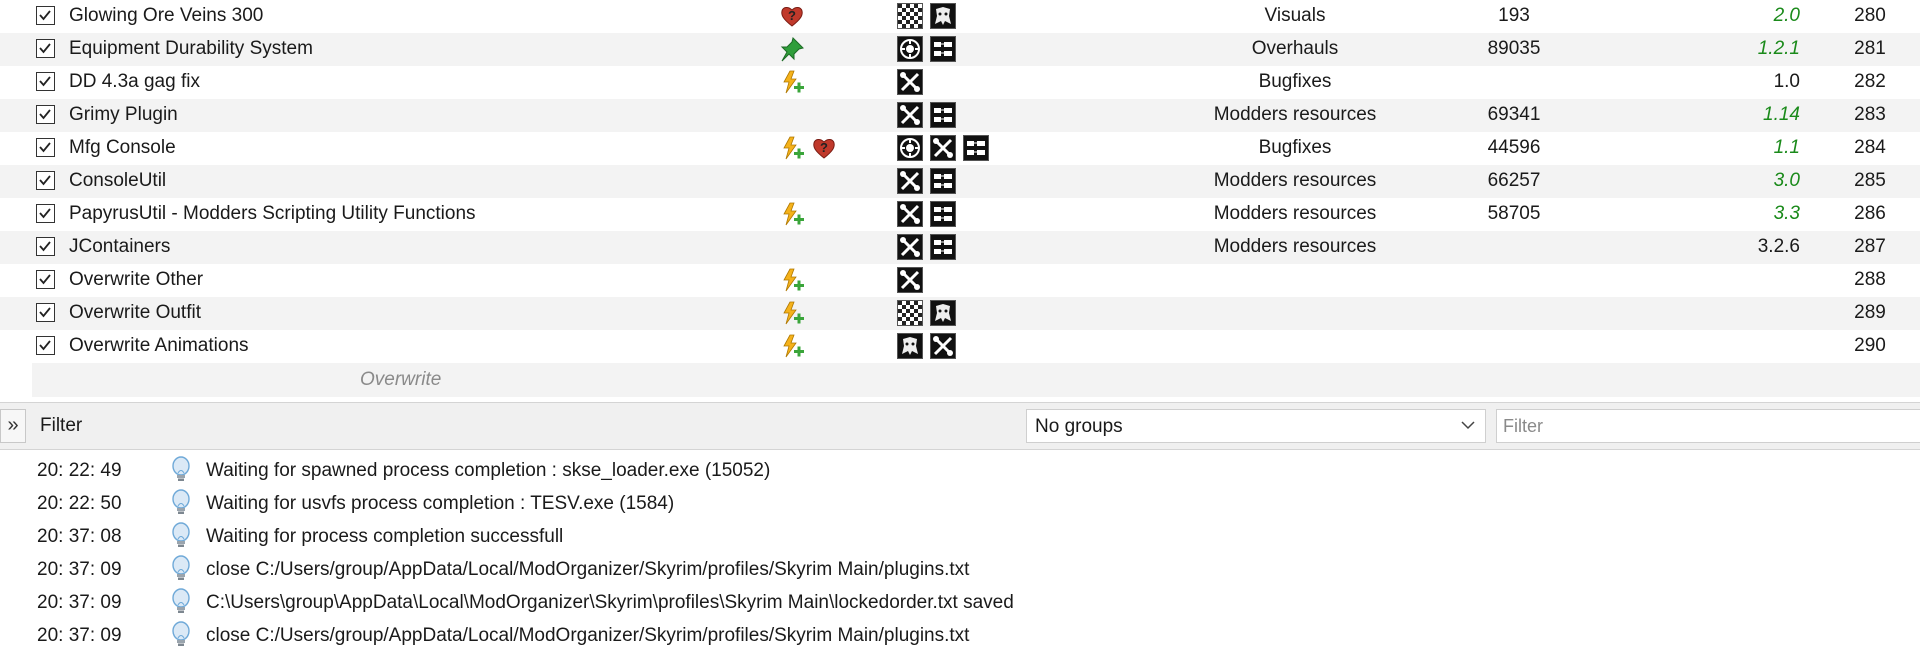 This screenshot has height=670, width=1920. I want to click on mod-nexus-id: 66257, so click(1514, 180).